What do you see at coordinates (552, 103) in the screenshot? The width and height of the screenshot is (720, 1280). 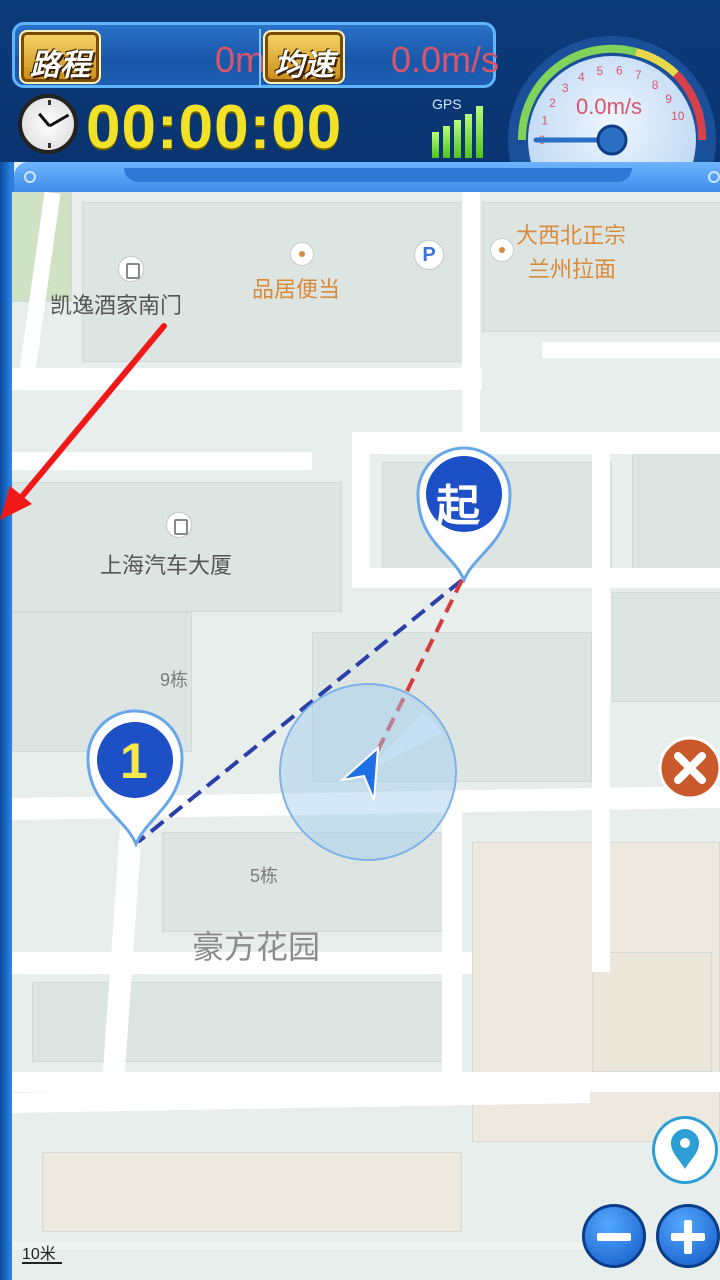 I see `speedometer-tick-label: 2` at bounding box center [552, 103].